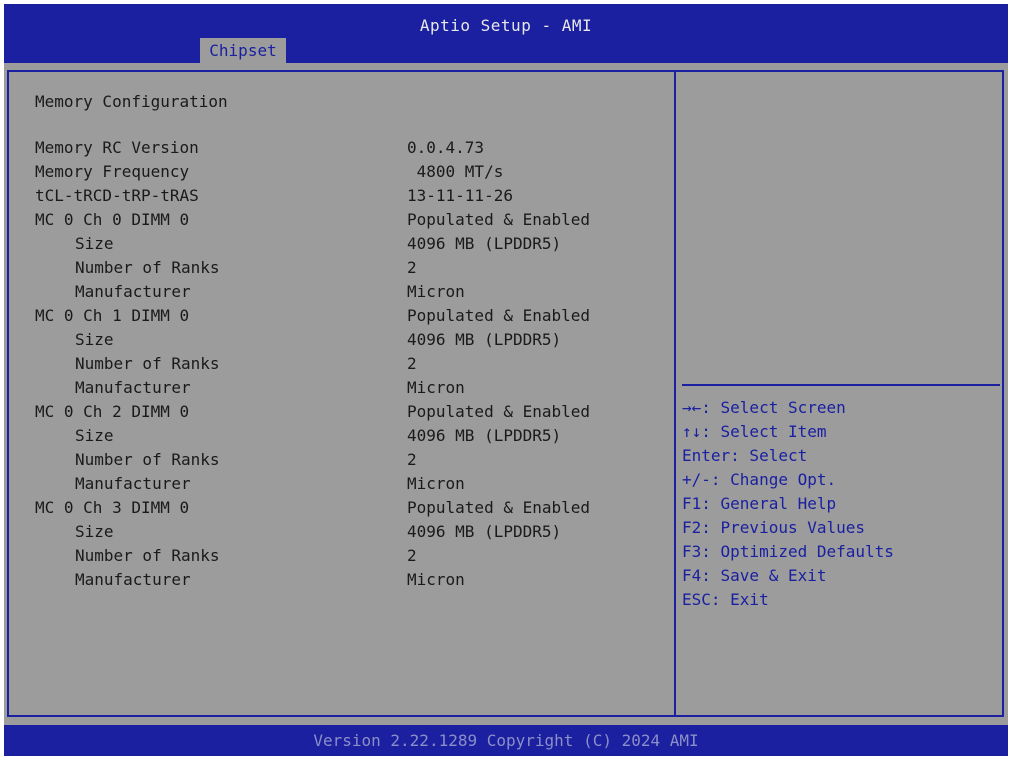 Image resolution: width=1012 pixels, height=760 pixels. What do you see at coordinates (112, 219) in the screenshot?
I see `setting-label: MC 0 Ch 0 DIMM 0` at bounding box center [112, 219].